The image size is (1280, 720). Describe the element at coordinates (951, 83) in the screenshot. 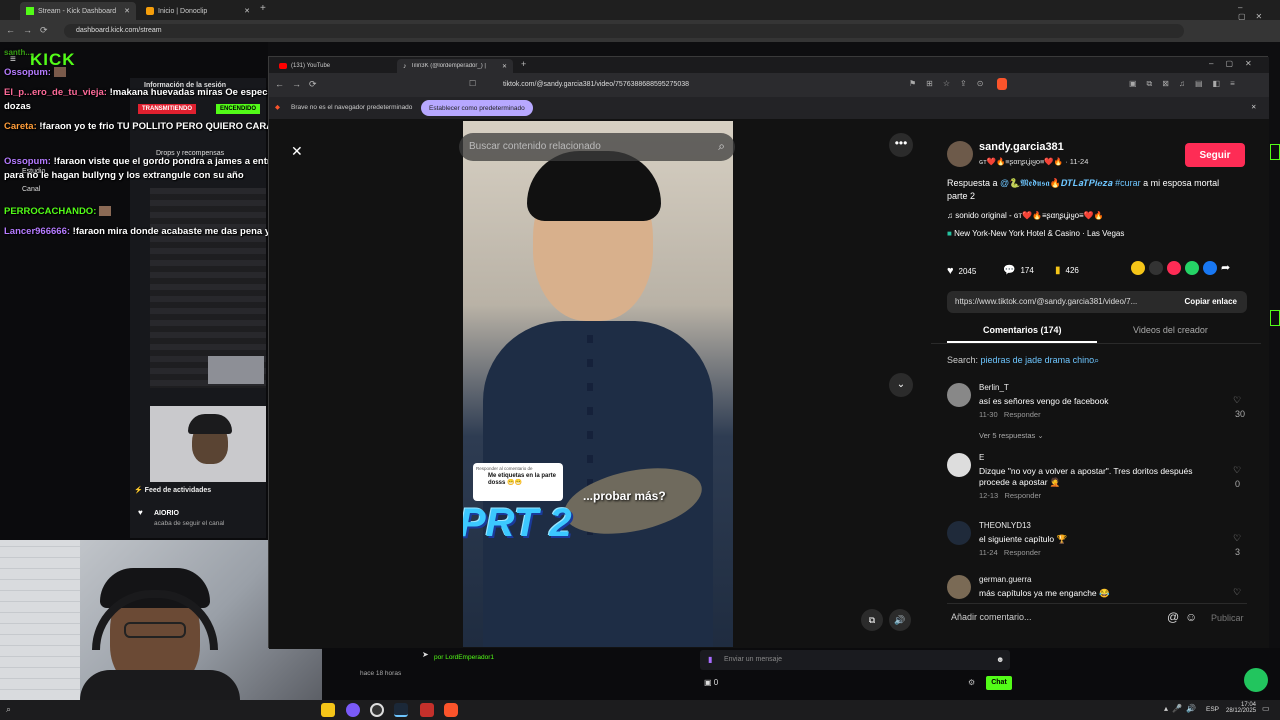

I see `toolbar-icons: ⚑⊞☆⇪⊙` at that location.